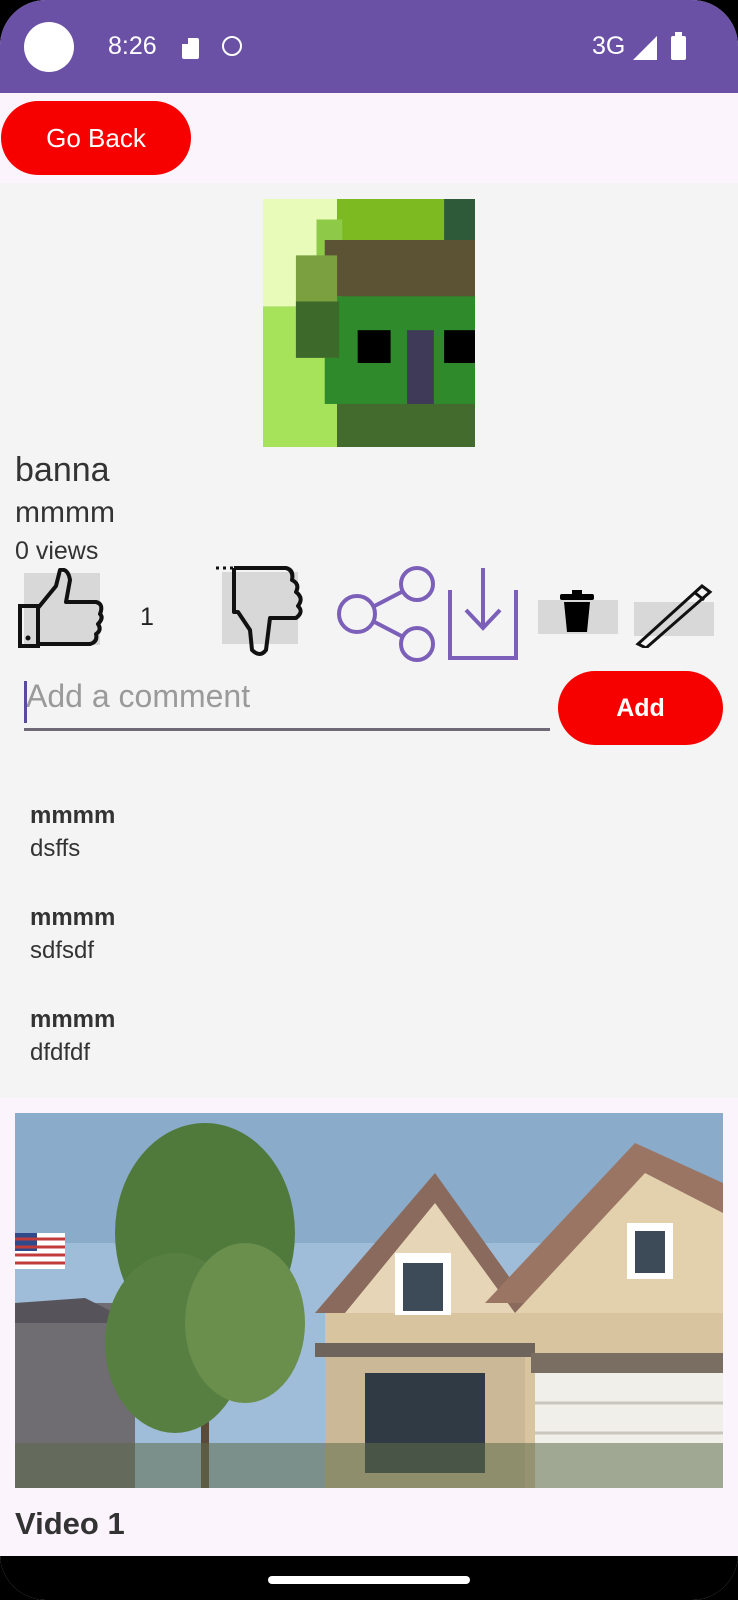  What do you see at coordinates (674, 615) in the screenshot?
I see `edit-icon` at bounding box center [674, 615].